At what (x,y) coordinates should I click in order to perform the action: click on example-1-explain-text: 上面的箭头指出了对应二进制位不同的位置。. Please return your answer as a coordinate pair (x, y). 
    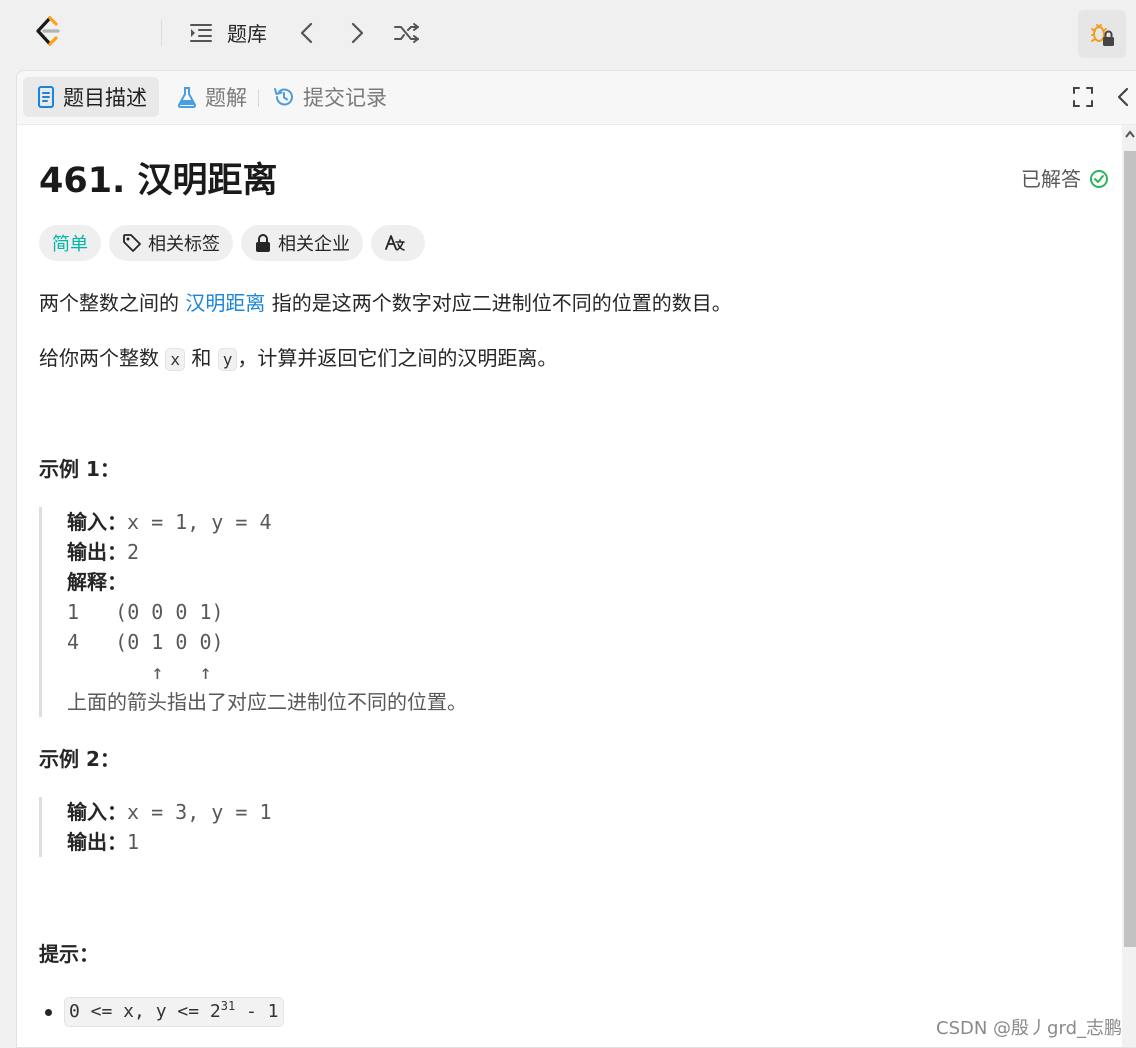
    Looking at the image, I should click on (267, 702).